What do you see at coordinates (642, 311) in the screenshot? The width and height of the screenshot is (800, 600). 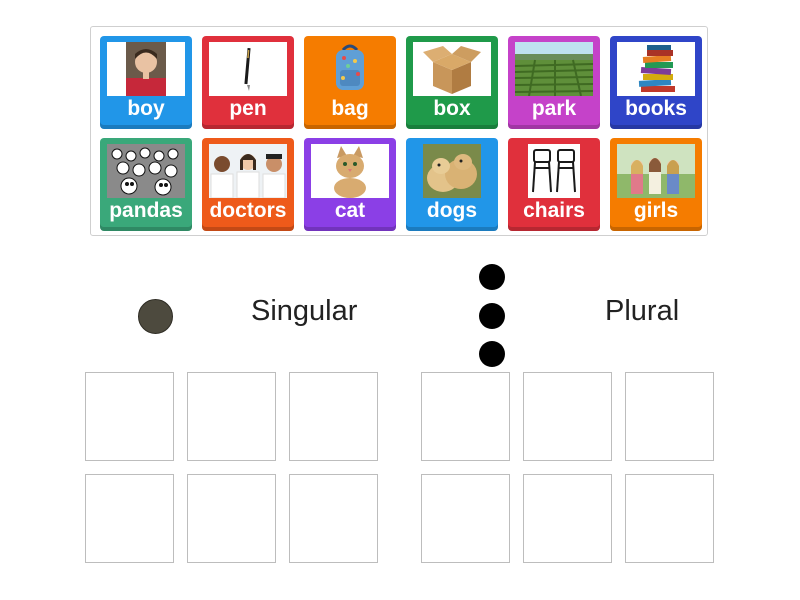 I see `plural-heading: Plural` at bounding box center [642, 311].